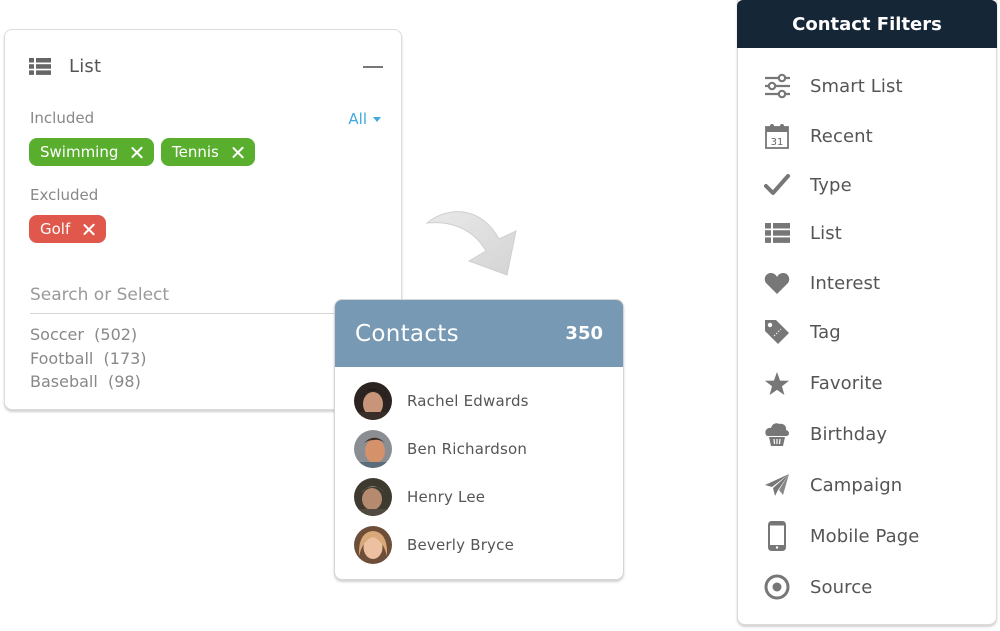 The height and width of the screenshot is (631, 1000). Describe the element at coordinates (856, 485) in the screenshot. I see `filter-label: Campaign` at that location.